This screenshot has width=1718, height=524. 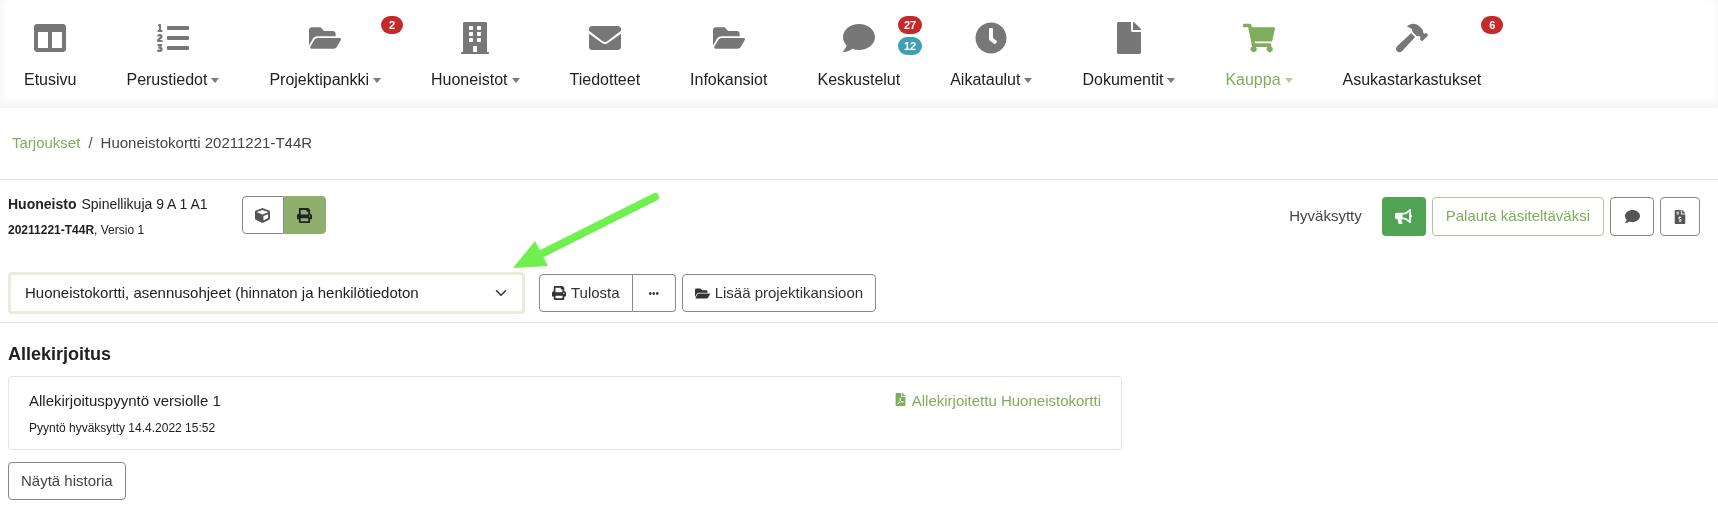 What do you see at coordinates (206, 143) in the screenshot?
I see `breadcrumb-current: Huoneistokortti 20211221-T44R` at bounding box center [206, 143].